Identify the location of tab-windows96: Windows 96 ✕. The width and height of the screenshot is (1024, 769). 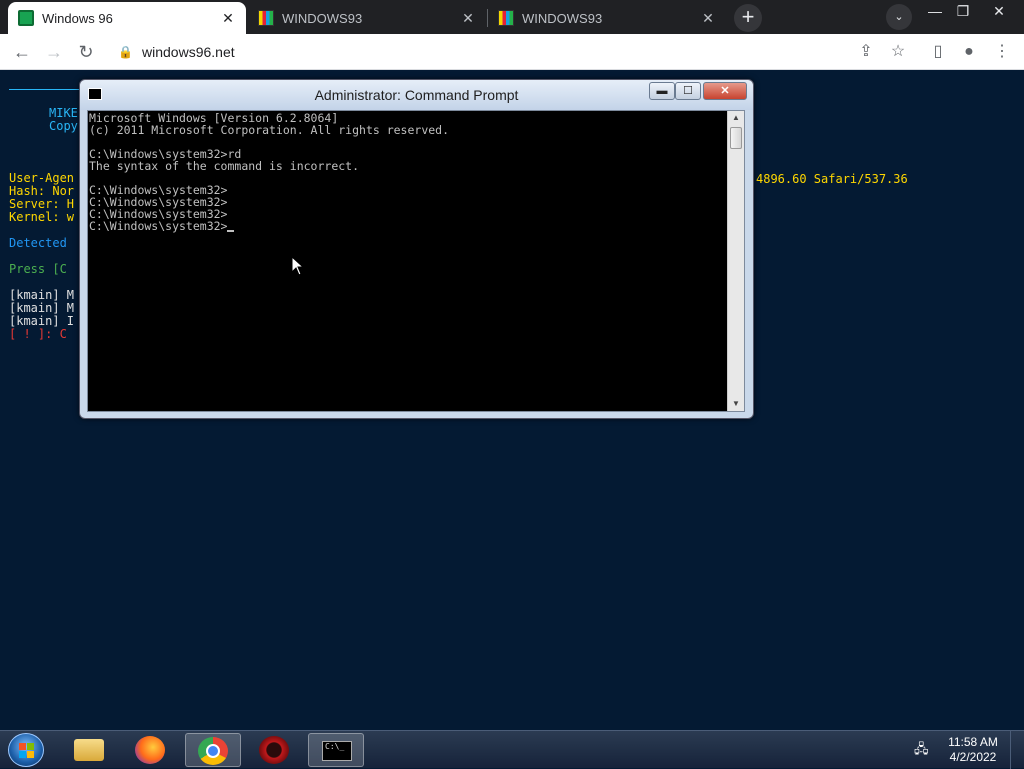
(127, 18).